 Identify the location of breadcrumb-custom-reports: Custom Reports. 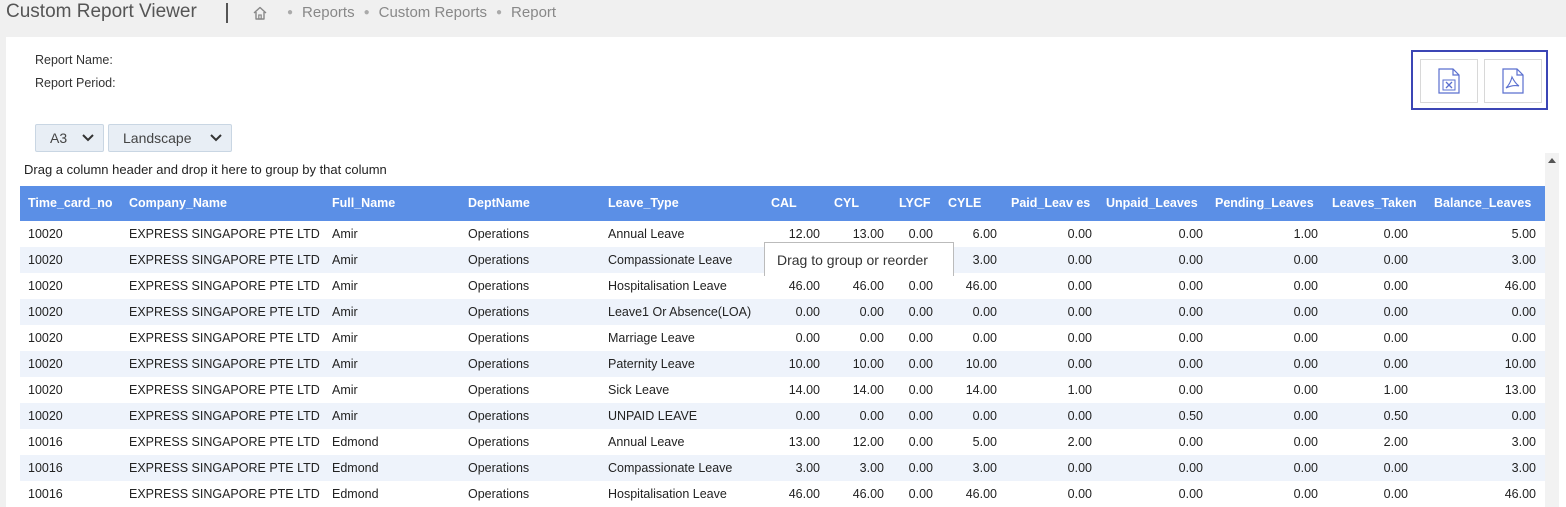
(433, 12).